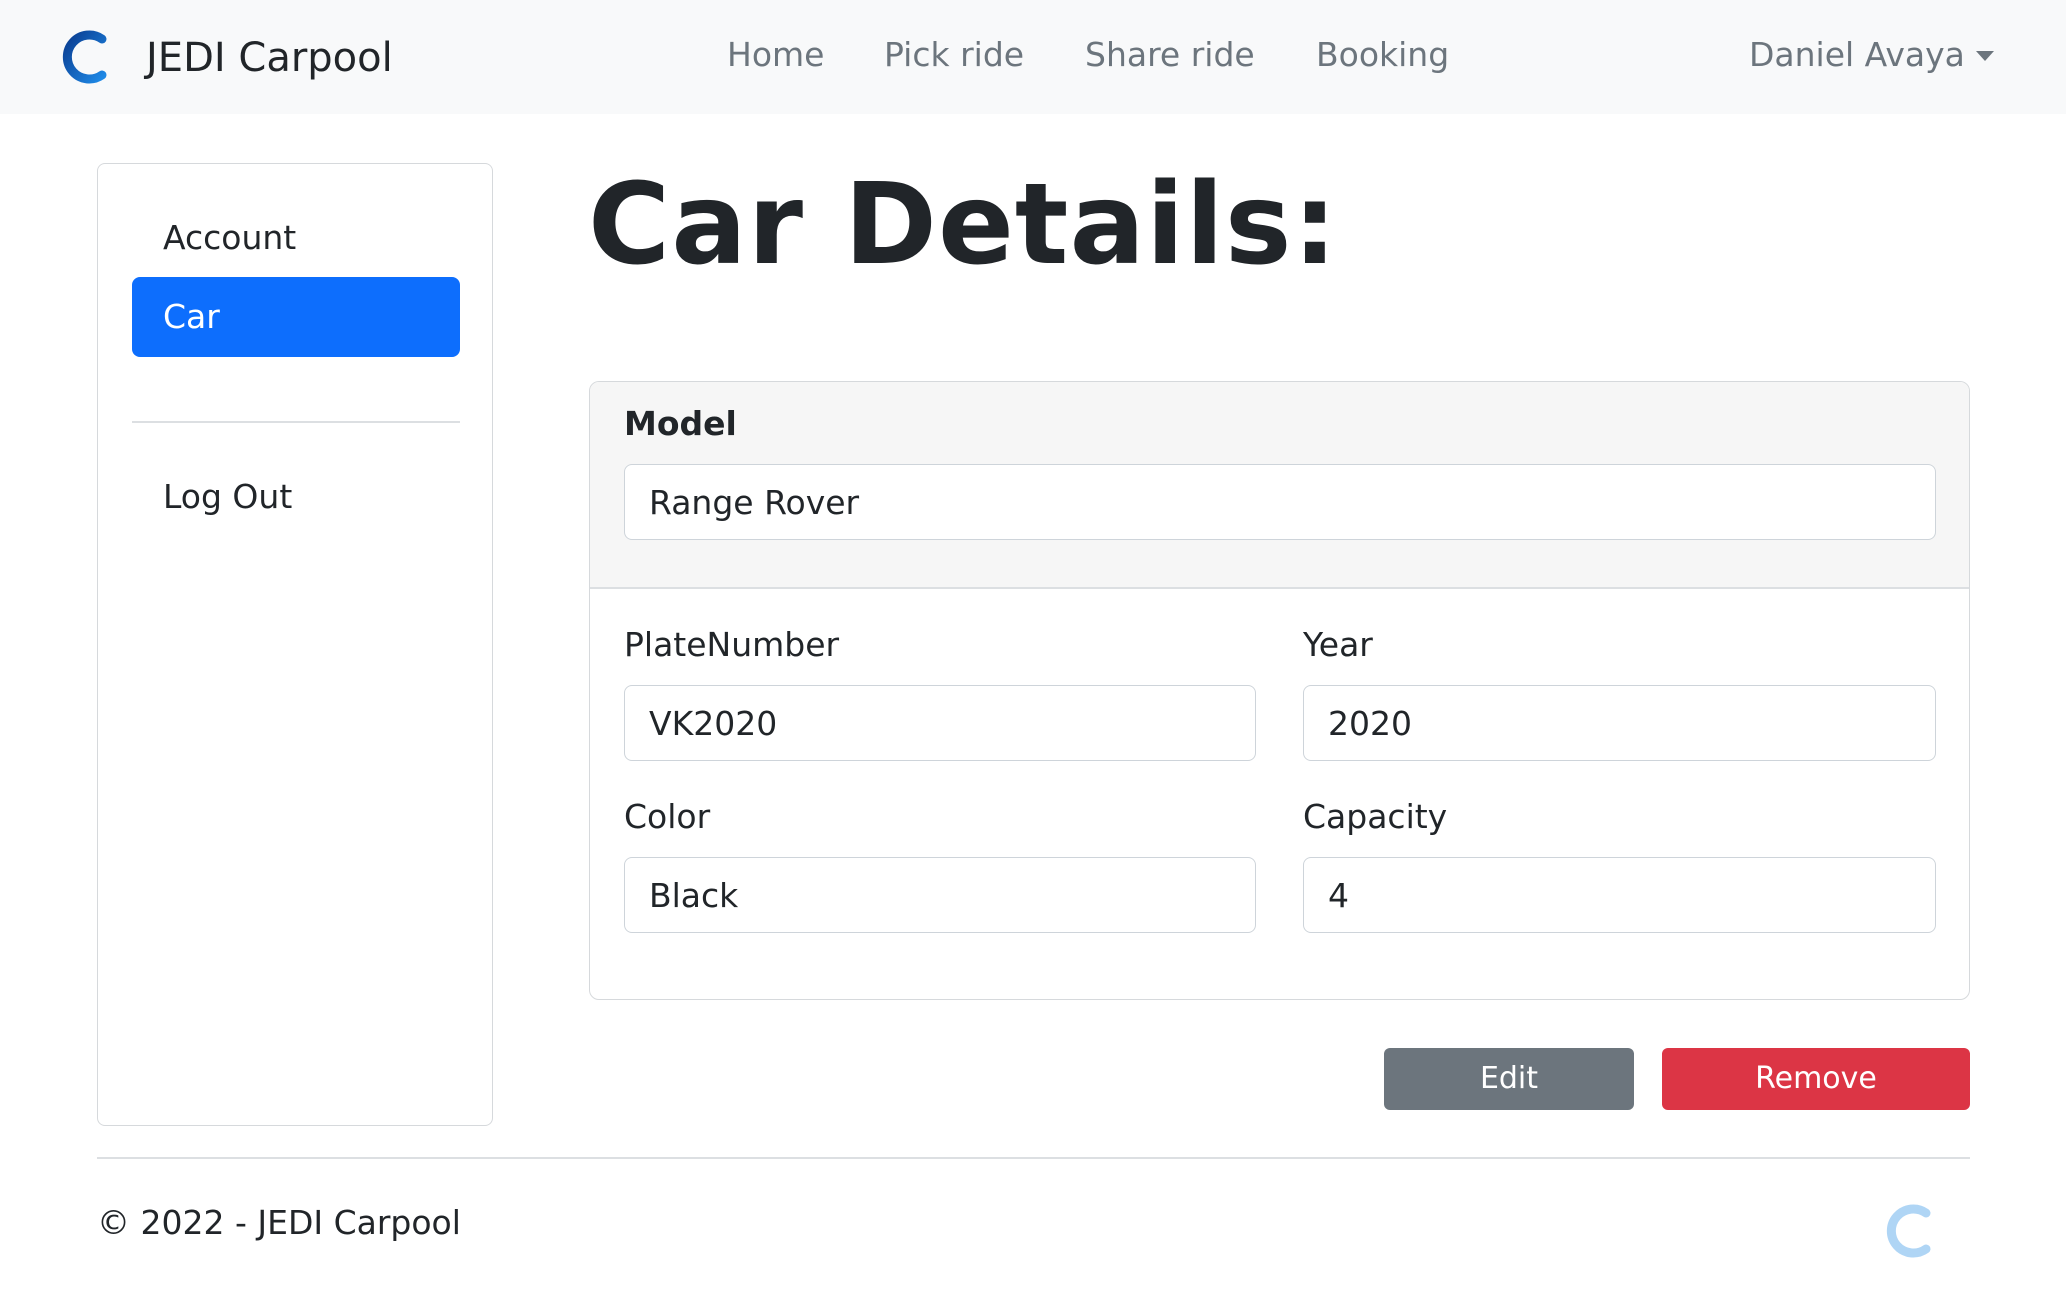 The height and width of the screenshot is (1312, 2066). What do you see at coordinates (1816, 1079) in the screenshot?
I see `remove-button: Remove` at bounding box center [1816, 1079].